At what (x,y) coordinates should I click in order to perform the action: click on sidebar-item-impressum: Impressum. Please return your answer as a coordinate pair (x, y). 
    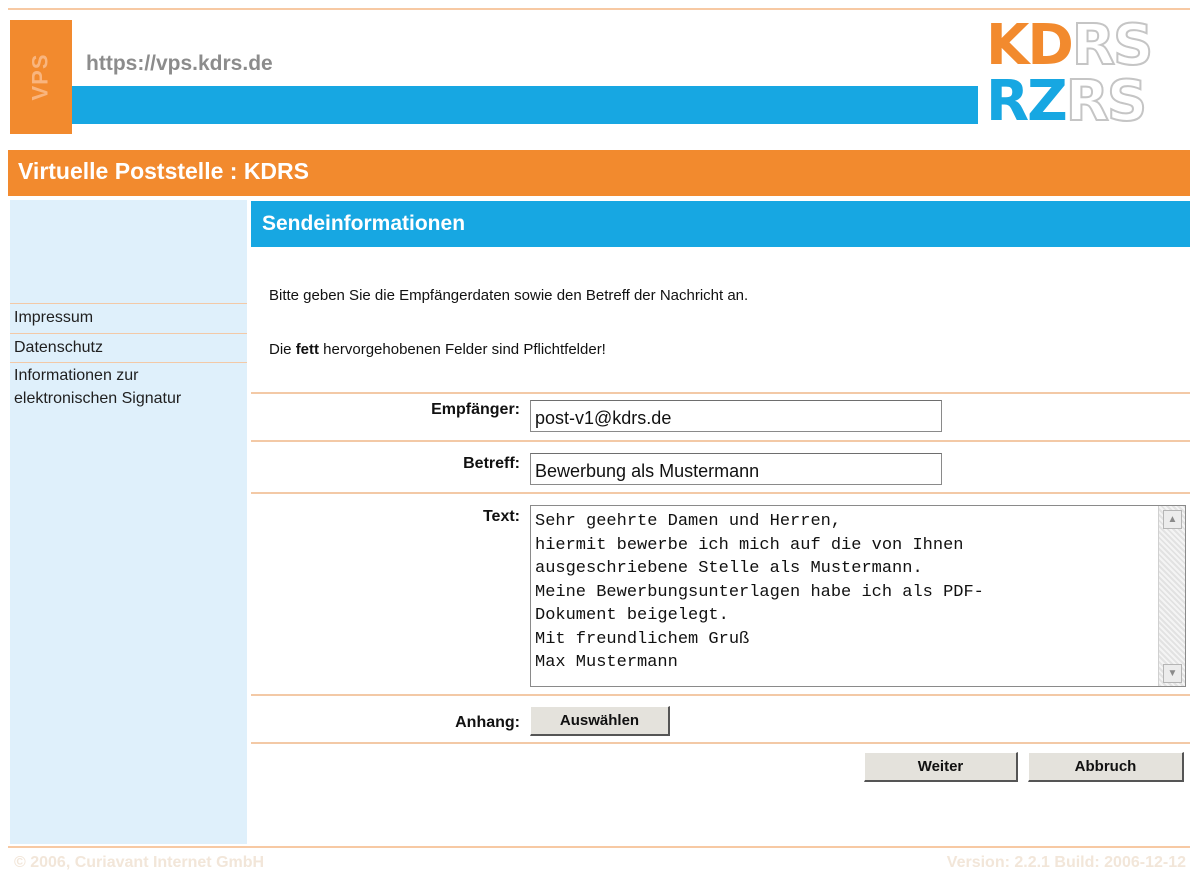
    Looking at the image, I should click on (128, 318).